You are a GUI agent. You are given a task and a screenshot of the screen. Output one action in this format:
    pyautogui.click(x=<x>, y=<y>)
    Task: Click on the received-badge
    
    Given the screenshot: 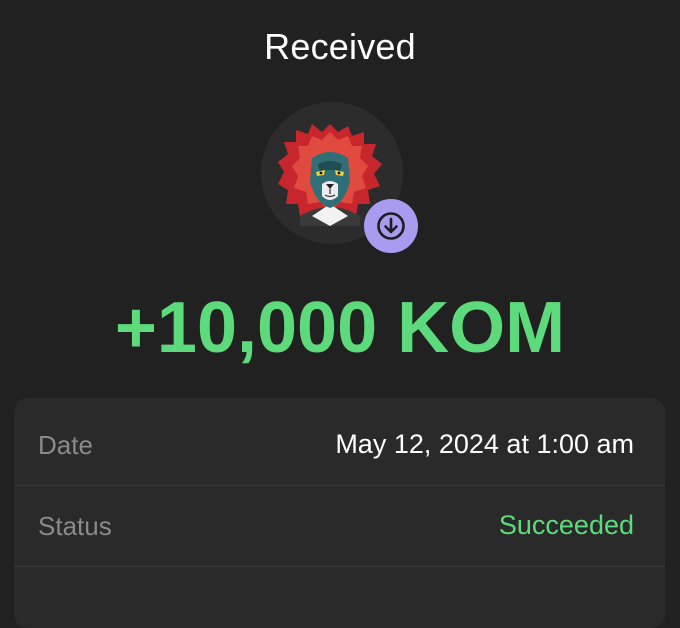 What is the action you would take?
    pyautogui.click(x=391, y=226)
    